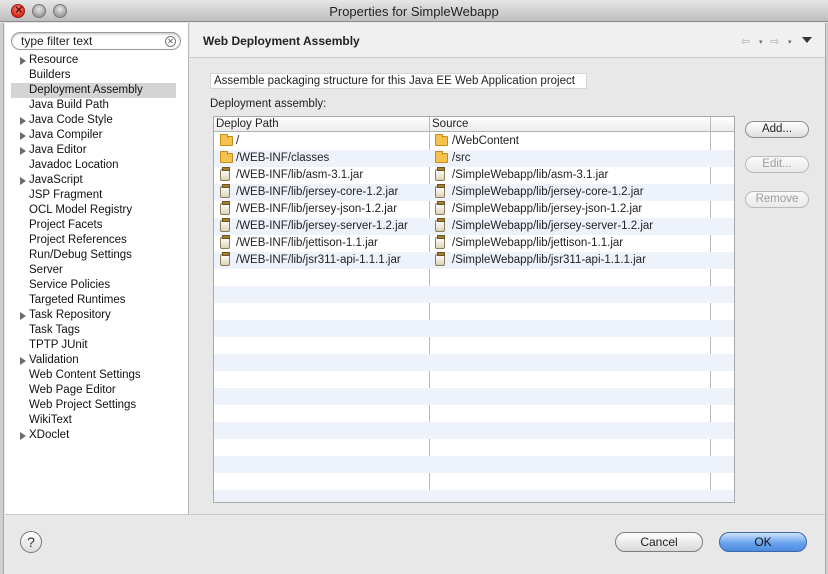  Describe the element at coordinates (80, 255) in the screenshot. I see `tree-item-label: Run/Debug Settings` at that location.